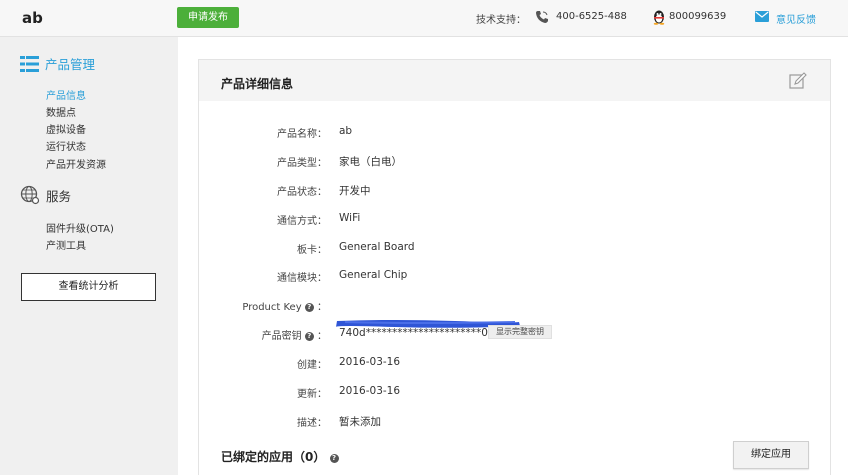 The height and width of the screenshot is (475, 848). I want to click on comm-module-value: General Chip, so click(373, 275).